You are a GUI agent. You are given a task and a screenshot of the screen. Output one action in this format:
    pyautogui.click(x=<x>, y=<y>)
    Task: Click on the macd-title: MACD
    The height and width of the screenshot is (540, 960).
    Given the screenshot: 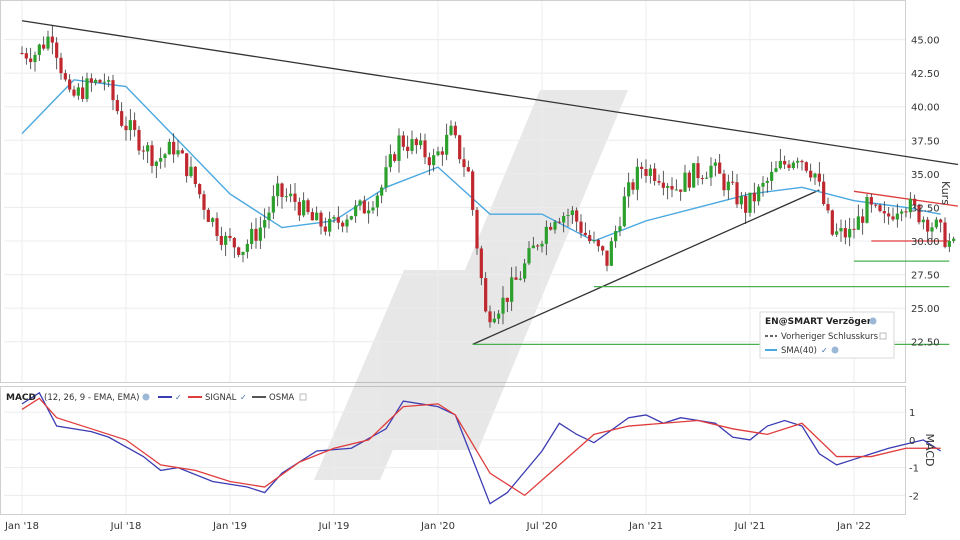 What is the action you would take?
    pyautogui.click(x=21, y=398)
    